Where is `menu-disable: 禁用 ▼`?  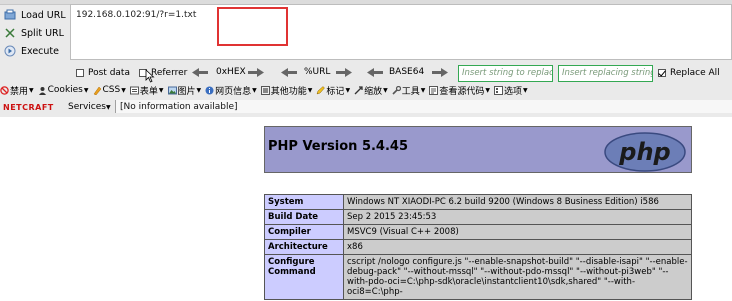 menu-disable: 禁用 ▼ is located at coordinates (17, 90).